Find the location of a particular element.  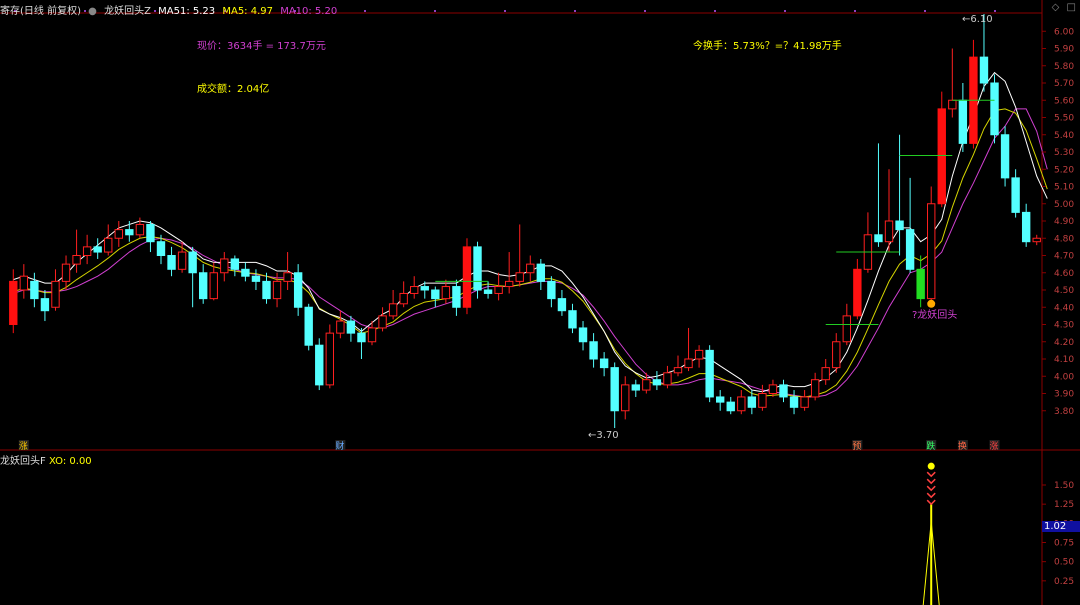

price-tick-label: 5.40 is located at coordinates (1064, 136).